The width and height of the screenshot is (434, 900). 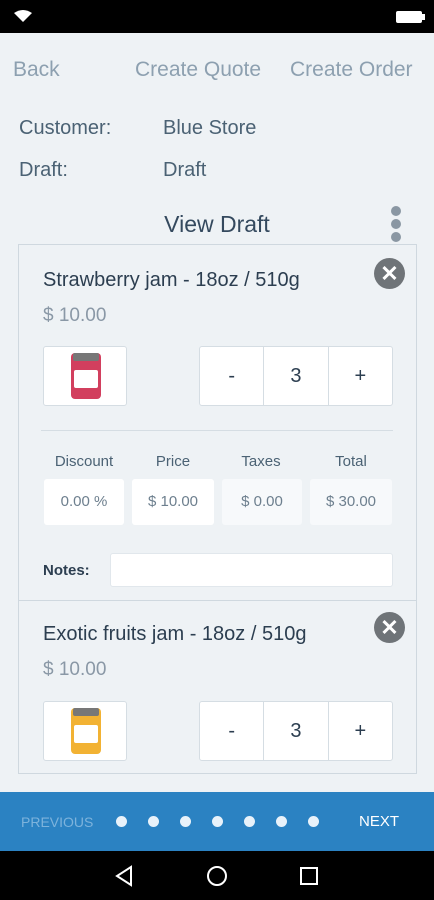 What do you see at coordinates (396, 225) in the screenshot?
I see `more-options-icon` at bounding box center [396, 225].